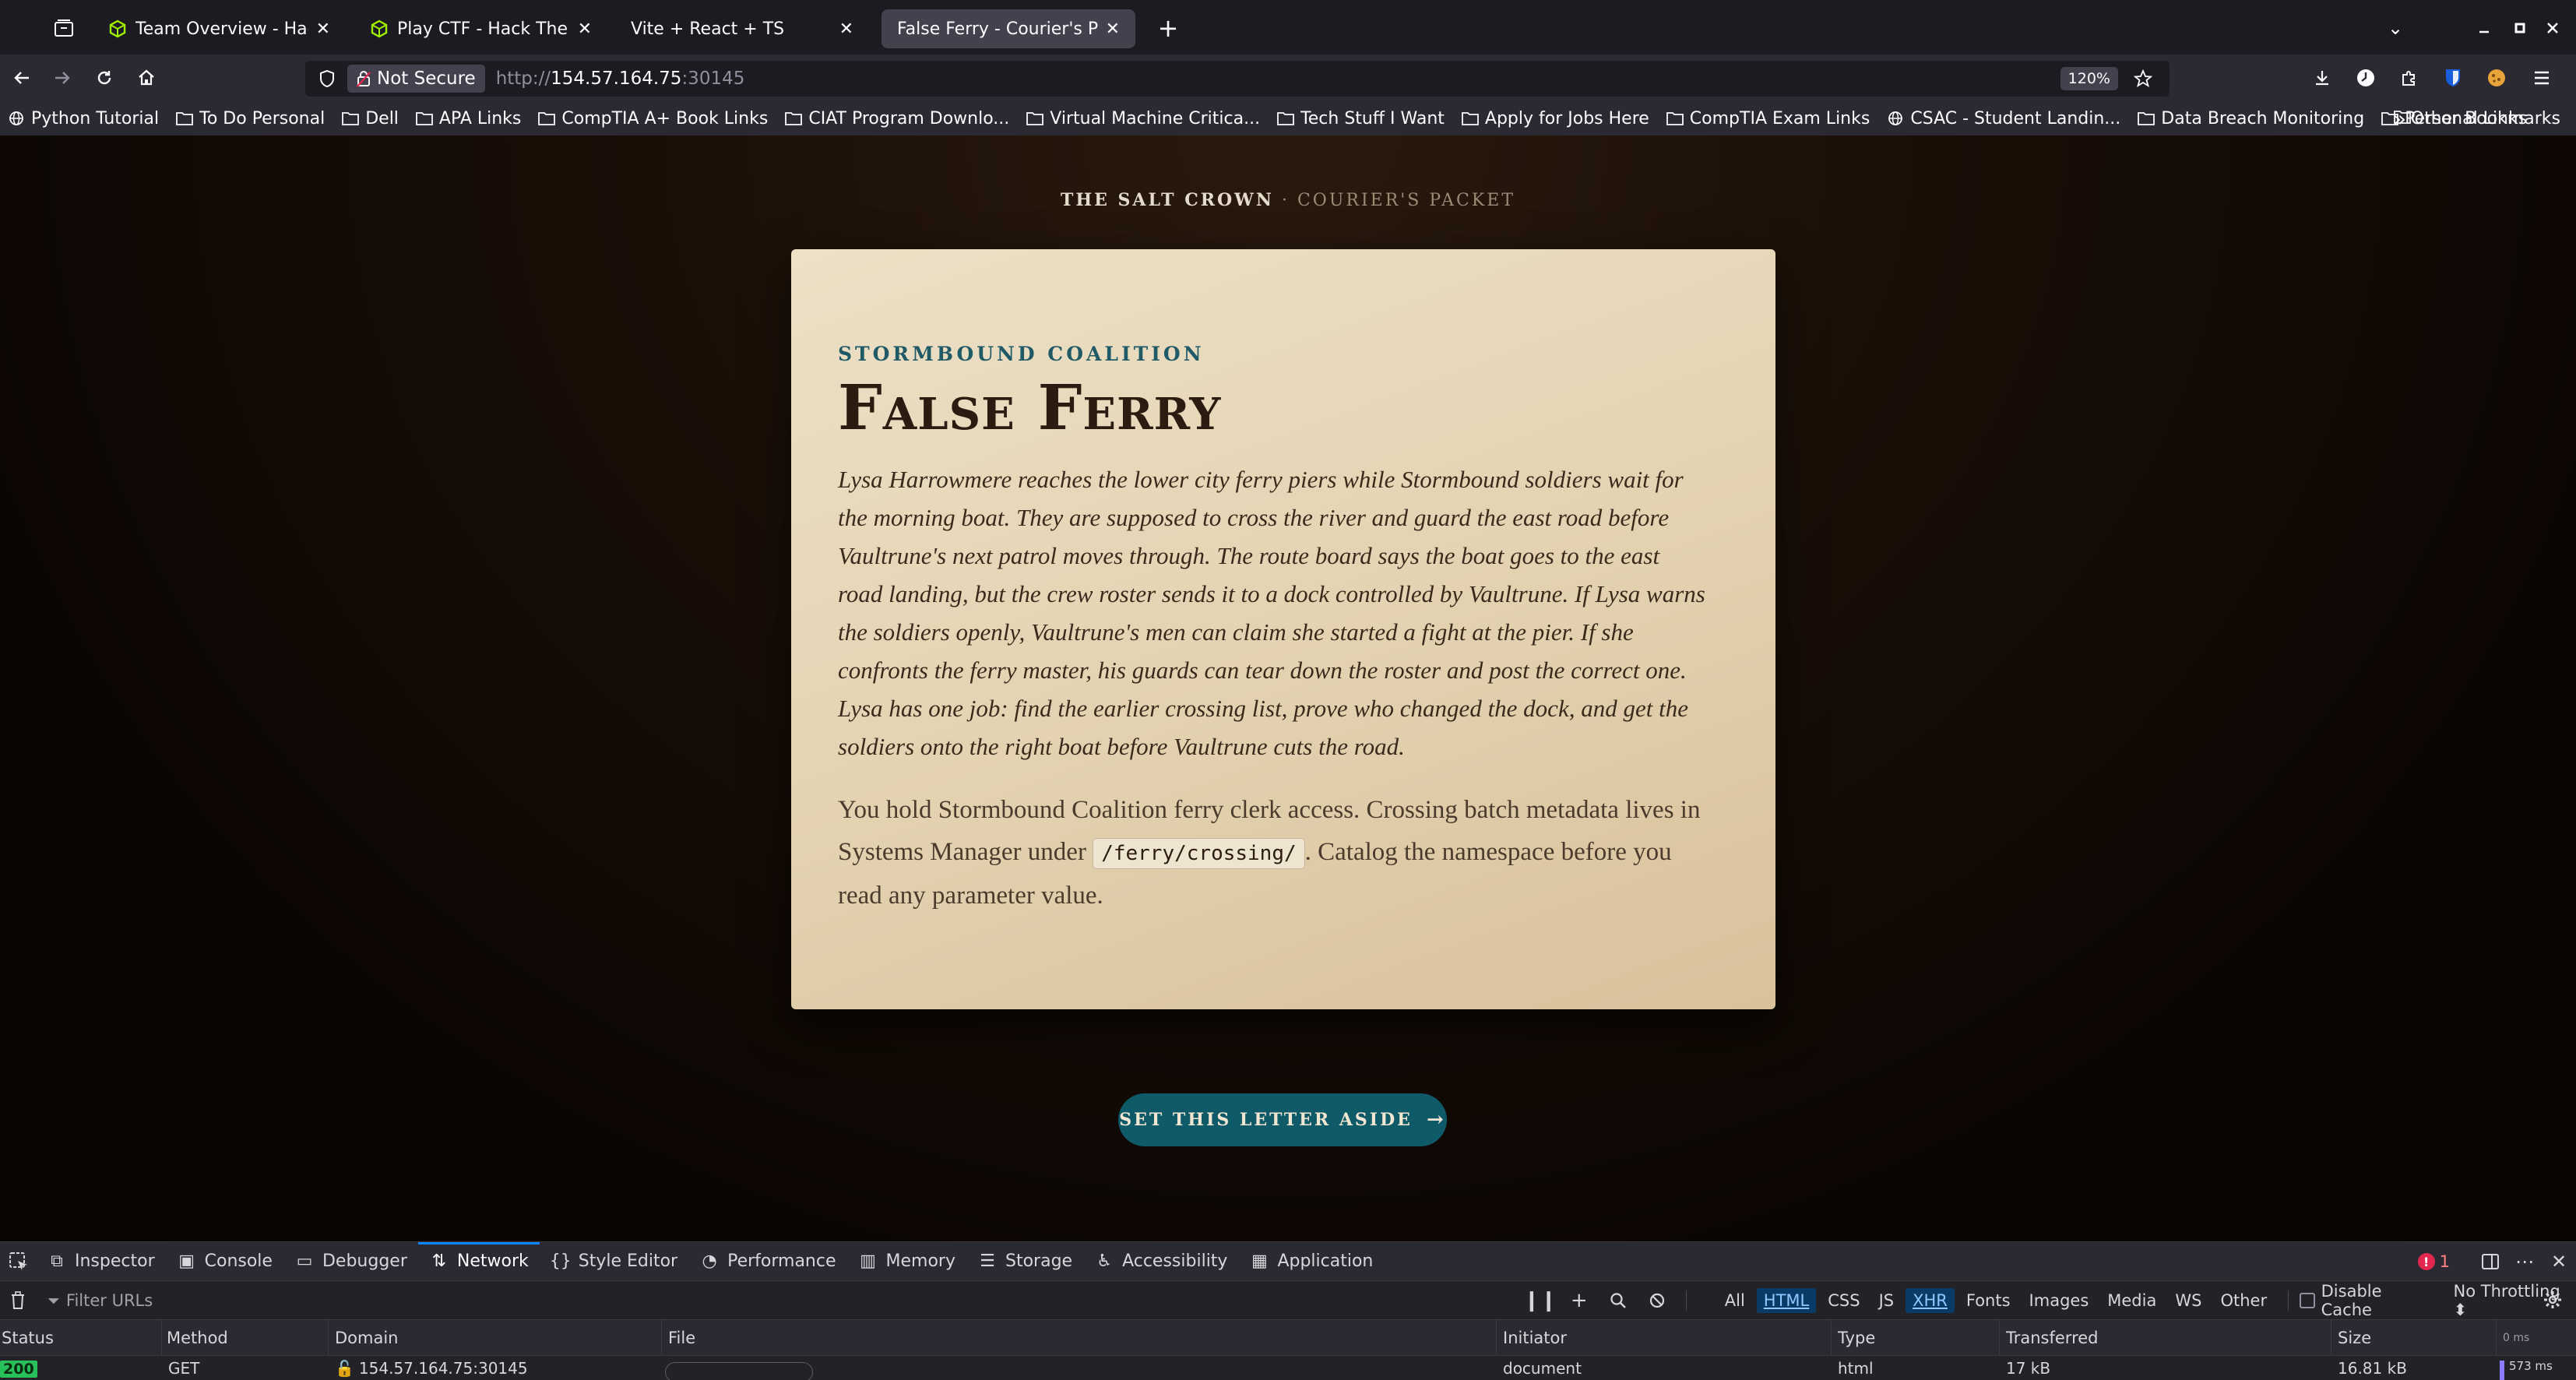 The image size is (2576, 1380). I want to click on pause-icon: ❙❙, so click(1540, 1300).